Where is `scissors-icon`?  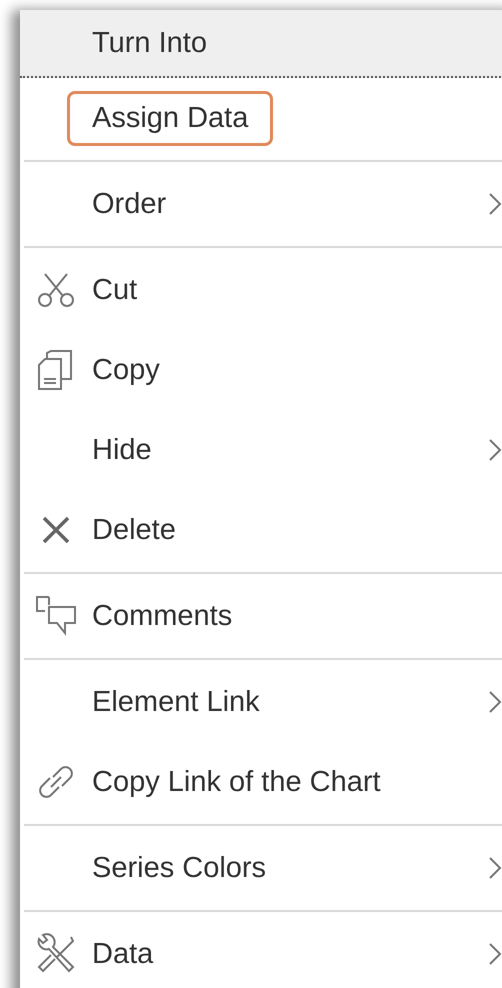 scissors-icon is located at coordinates (56, 290).